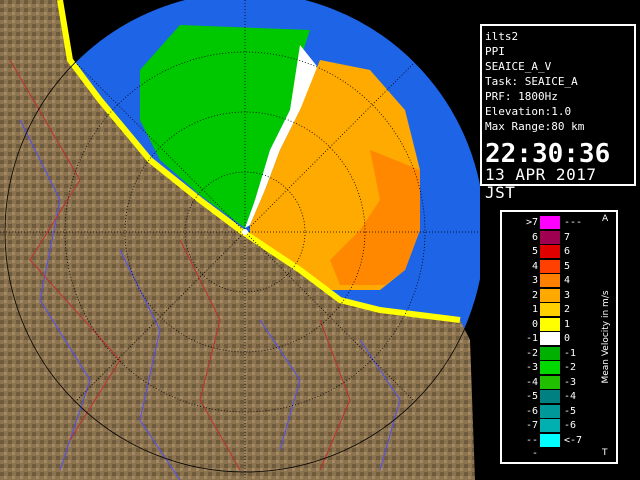 The height and width of the screenshot is (480, 640). Describe the element at coordinates (567, 324) in the screenshot. I see `legend-label-right: 1` at that location.